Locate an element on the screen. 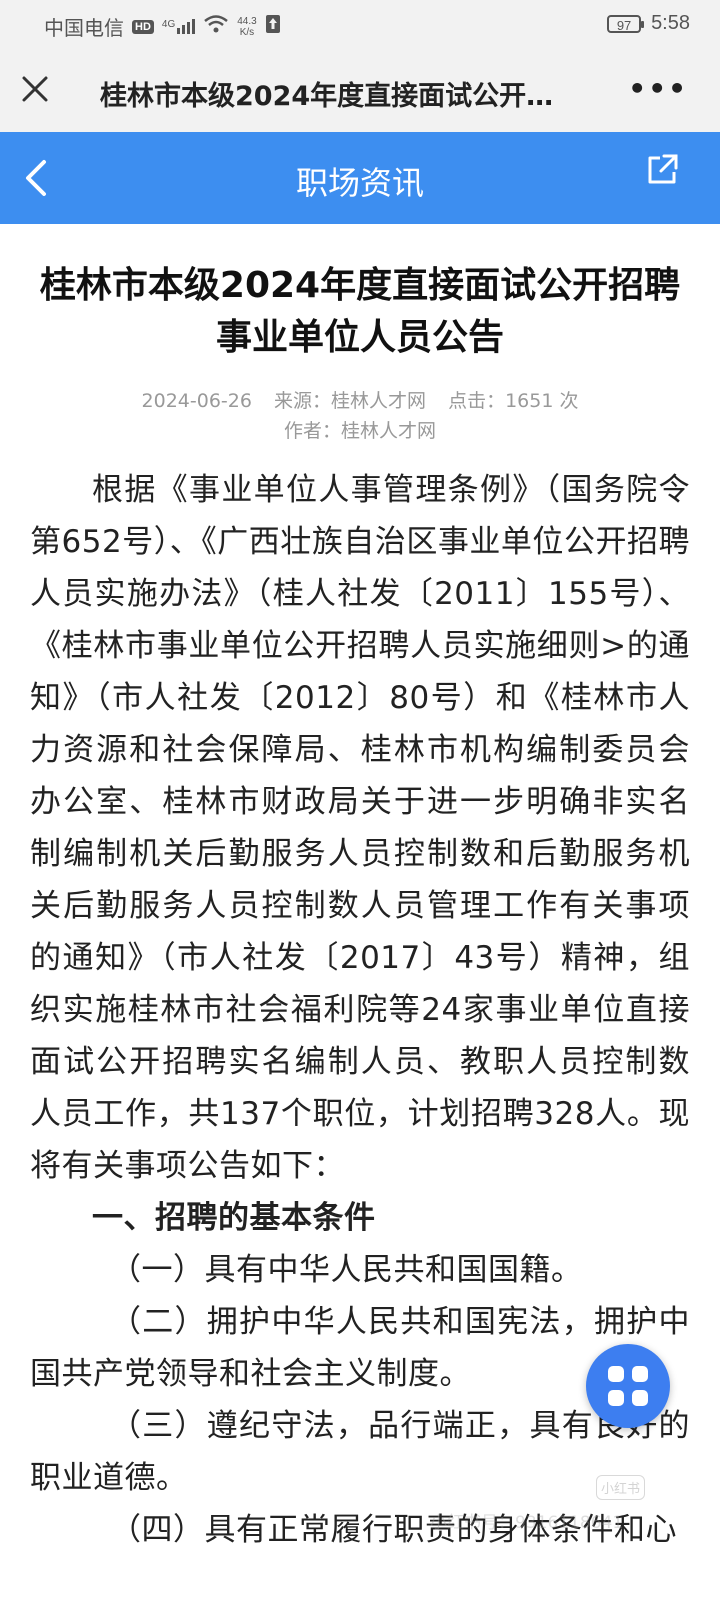  net-speed: 44.3 K/s is located at coordinates (247, 26).